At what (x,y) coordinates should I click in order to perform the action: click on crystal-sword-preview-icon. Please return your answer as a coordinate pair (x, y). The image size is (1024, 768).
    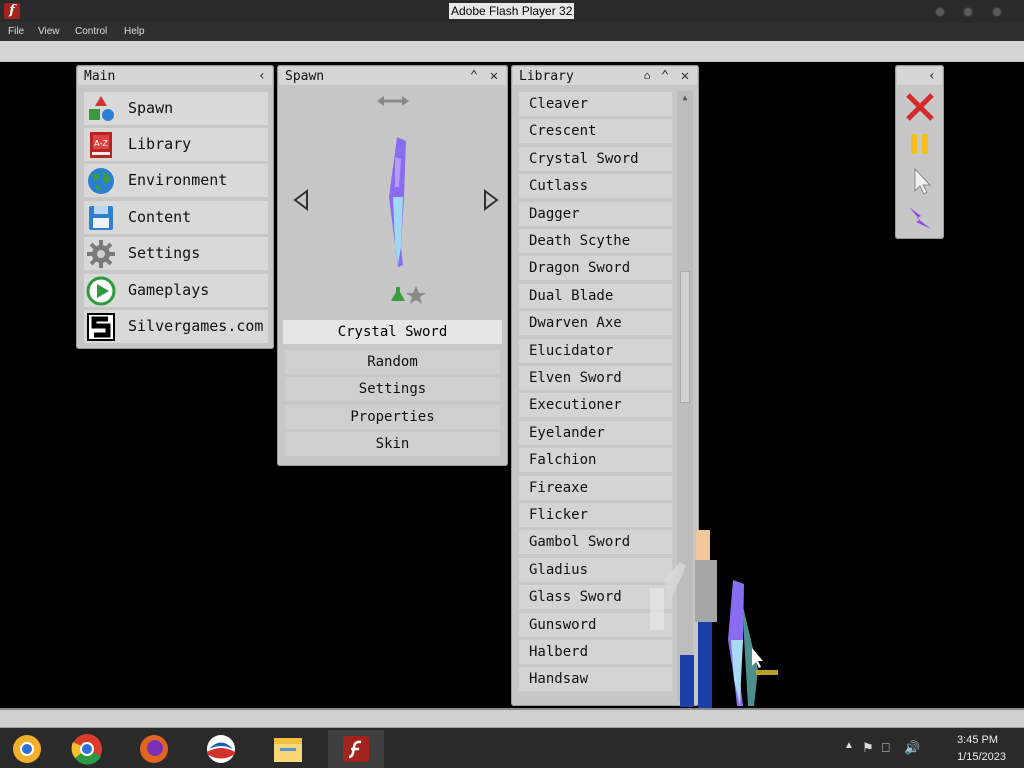
    Looking at the image, I should click on (397, 202).